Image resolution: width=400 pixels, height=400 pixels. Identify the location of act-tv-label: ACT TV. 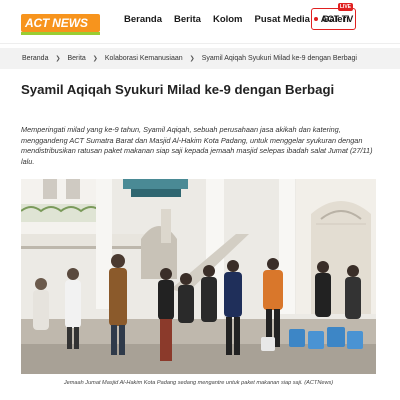
(337, 19).